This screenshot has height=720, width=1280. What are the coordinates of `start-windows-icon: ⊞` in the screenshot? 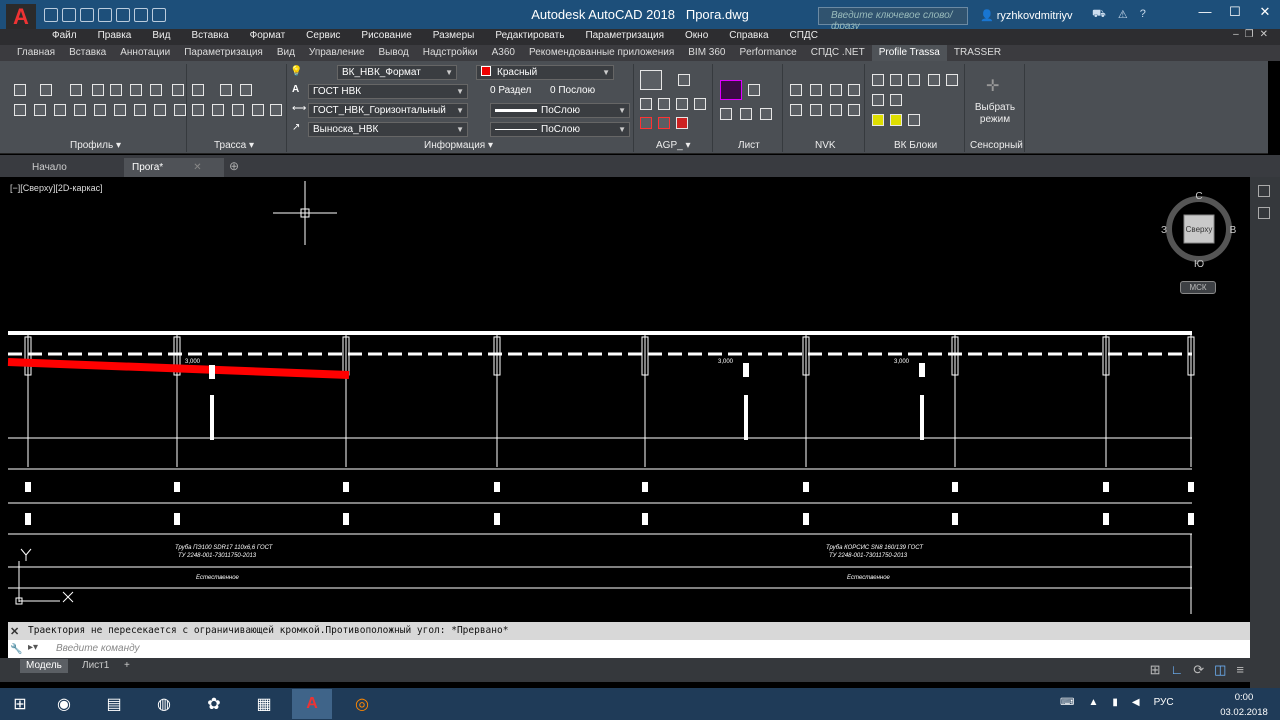 It's located at (20, 704).